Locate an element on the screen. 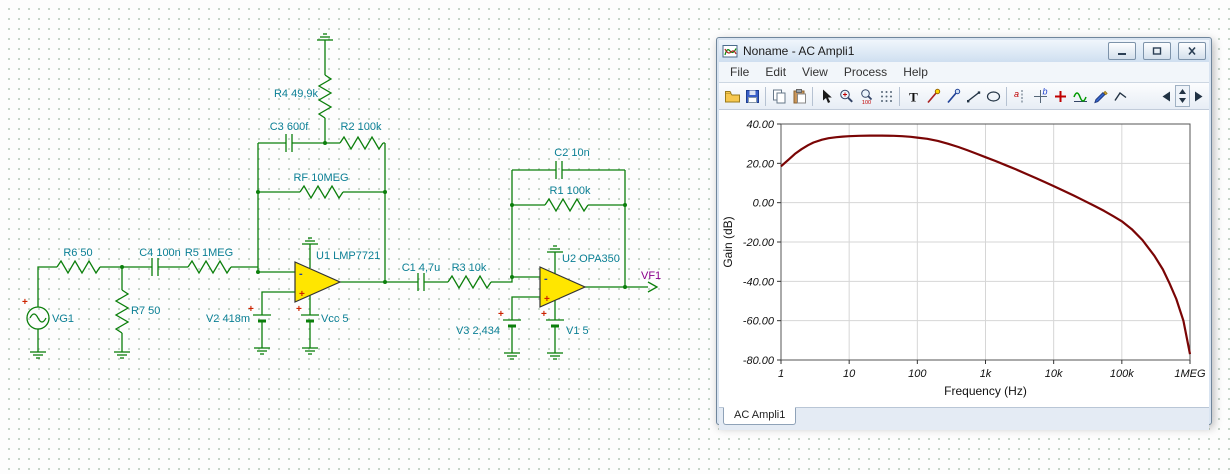 The height and width of the screenshot is (474, 1230). component-r1: R1 100k is located at coordinates (567, 198).